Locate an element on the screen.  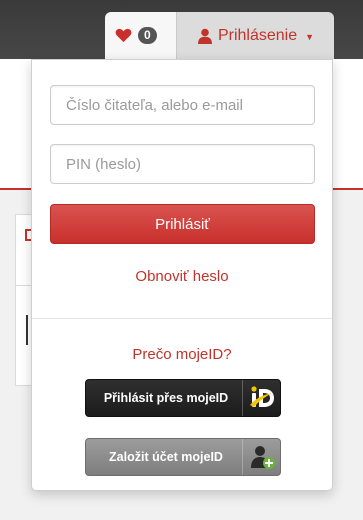
login-toggle-label: Prihlásenie is located at coordinates (257, 35).